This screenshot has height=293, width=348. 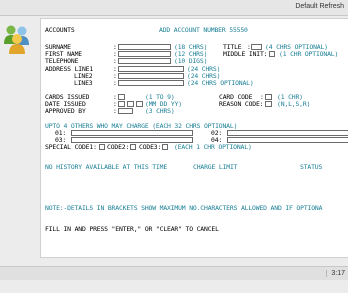 I want to click on middle-init-input, so click(x=272, y=54).